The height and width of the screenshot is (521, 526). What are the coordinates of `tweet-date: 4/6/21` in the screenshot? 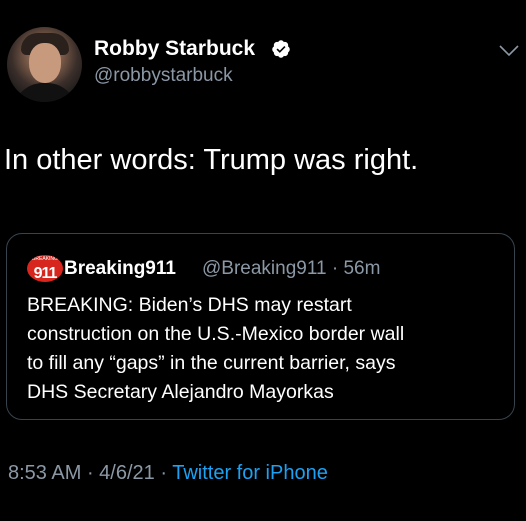 It's located at (127, 473).